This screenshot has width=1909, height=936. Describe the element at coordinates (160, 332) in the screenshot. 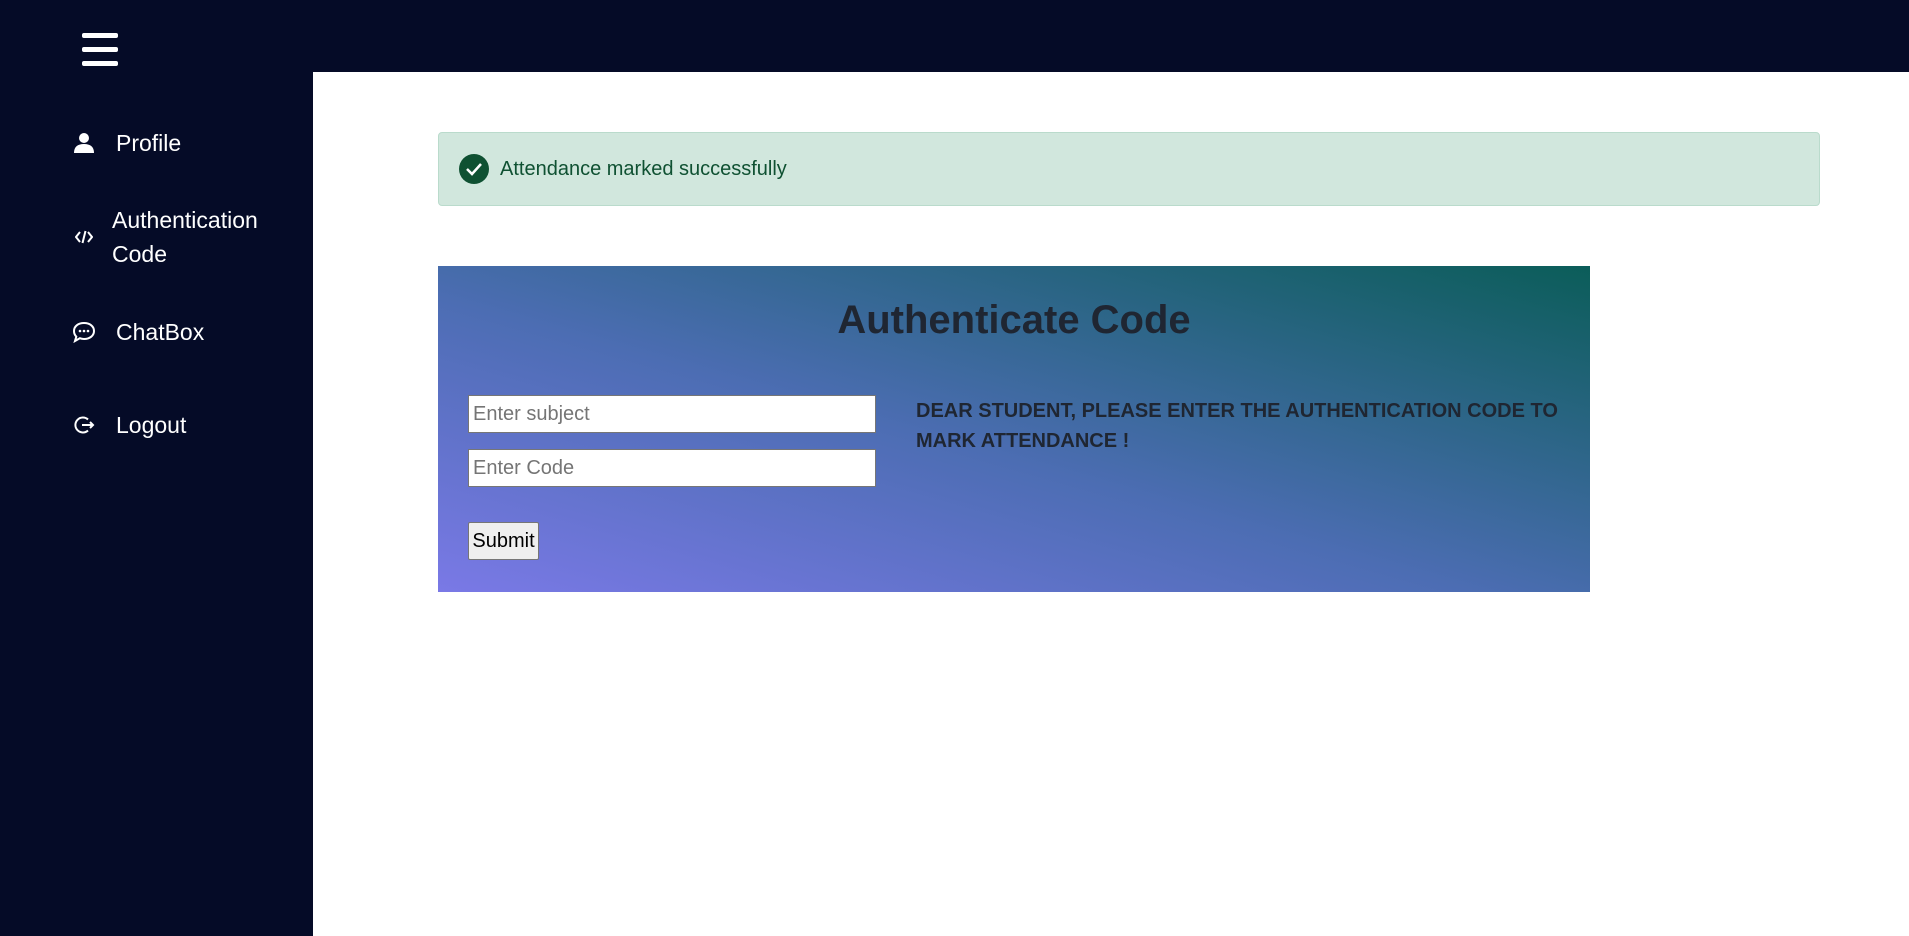

I see `sidebar-item-label: ChatBox` at that location.